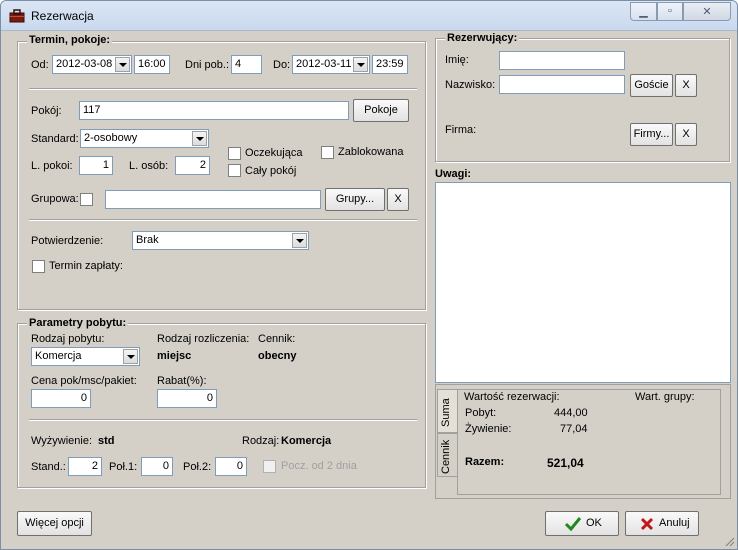 This screenshot has height=550, width=738. What do you see at coordinates (84, 381) in the screenshot?
I see `cena-label: Cena pok/msc/pakiet:` at bounding box center [84, 381].